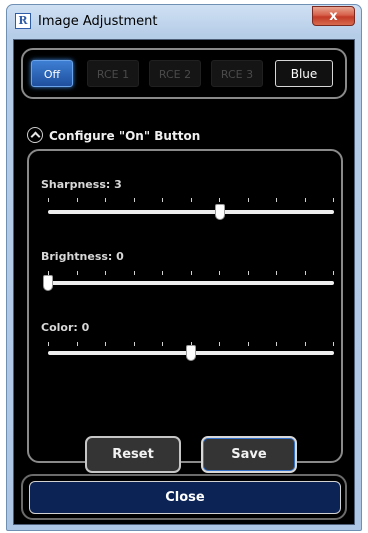  What do you see at coordinates (23, 21) in the screenshot?
I see `app-icon: R` at bounding box center [23, 21].